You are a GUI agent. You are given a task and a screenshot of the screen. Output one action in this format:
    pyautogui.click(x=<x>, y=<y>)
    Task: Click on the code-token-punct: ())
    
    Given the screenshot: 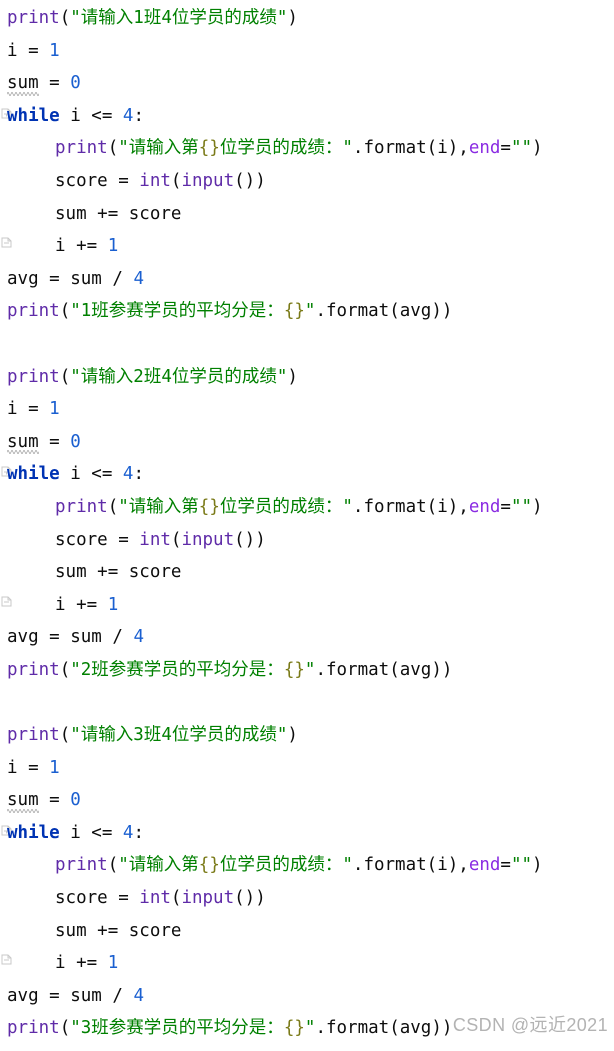 What is the action you would take?
    pyautogui.click(x=250, y=539)
    